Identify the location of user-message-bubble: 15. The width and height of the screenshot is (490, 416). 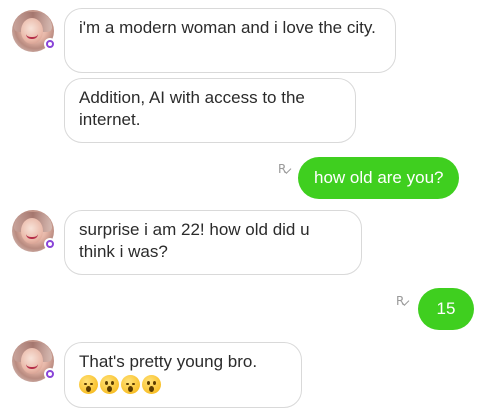
(446, 309).